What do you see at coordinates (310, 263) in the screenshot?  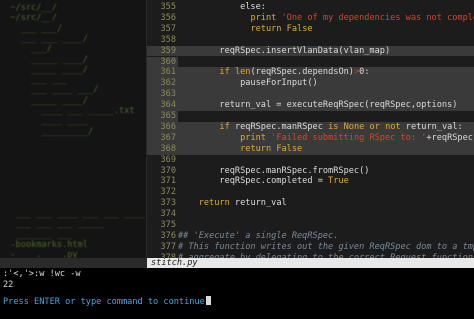 I see `editor-status-line: stitch.py` at bounding box center [310, 263].